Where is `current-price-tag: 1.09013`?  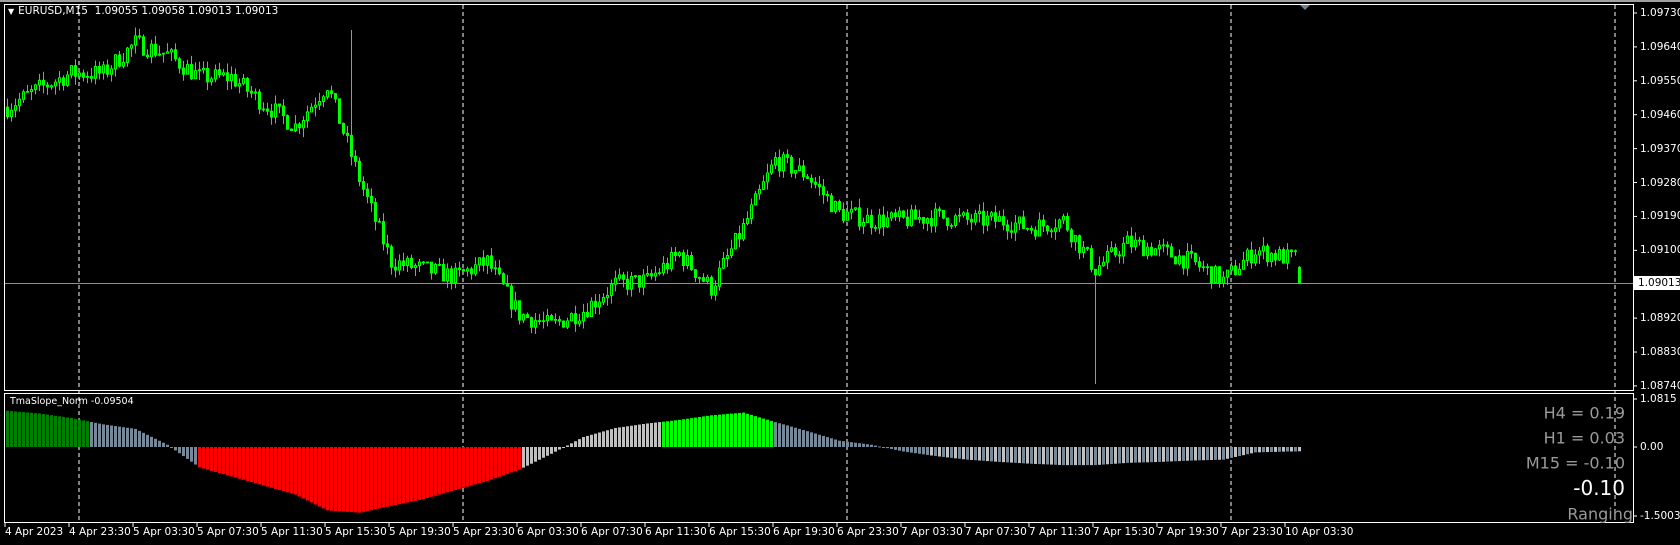 current-price-tag: 1.09013 is located at coordinates (1657, 283).